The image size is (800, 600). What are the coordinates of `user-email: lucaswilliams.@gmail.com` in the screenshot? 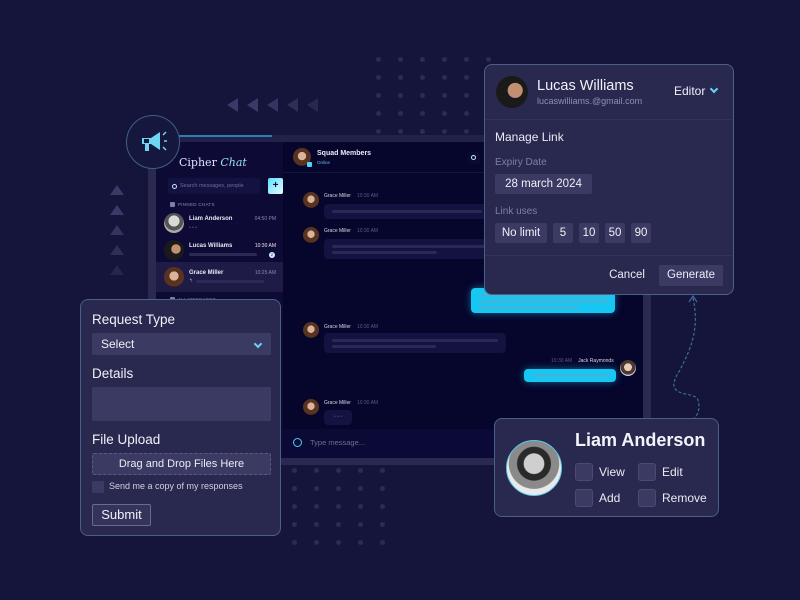 It's located at (590, 101).